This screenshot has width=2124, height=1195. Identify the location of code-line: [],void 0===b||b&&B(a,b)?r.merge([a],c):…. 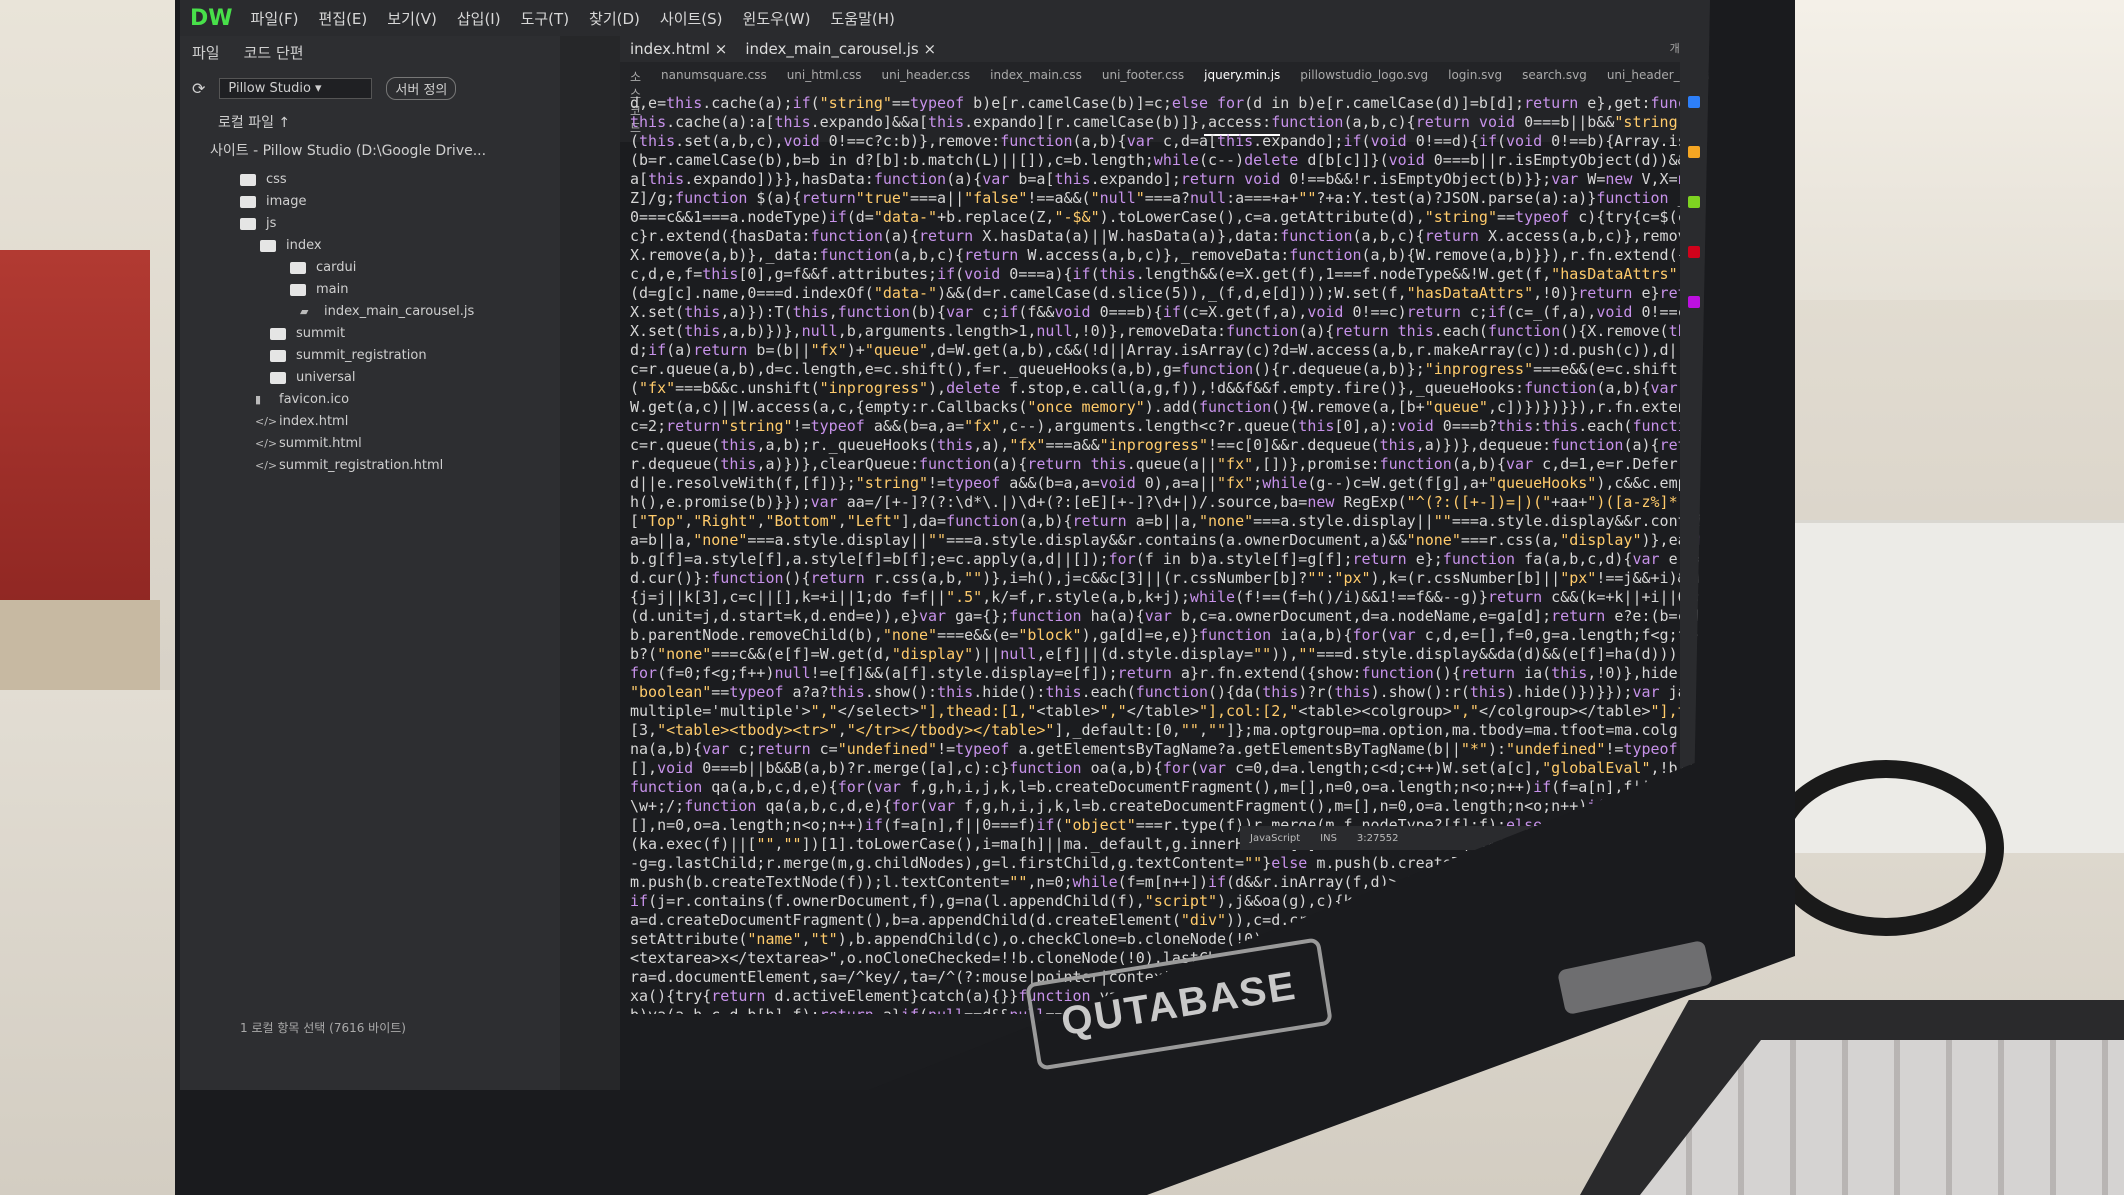
(1165, 768).